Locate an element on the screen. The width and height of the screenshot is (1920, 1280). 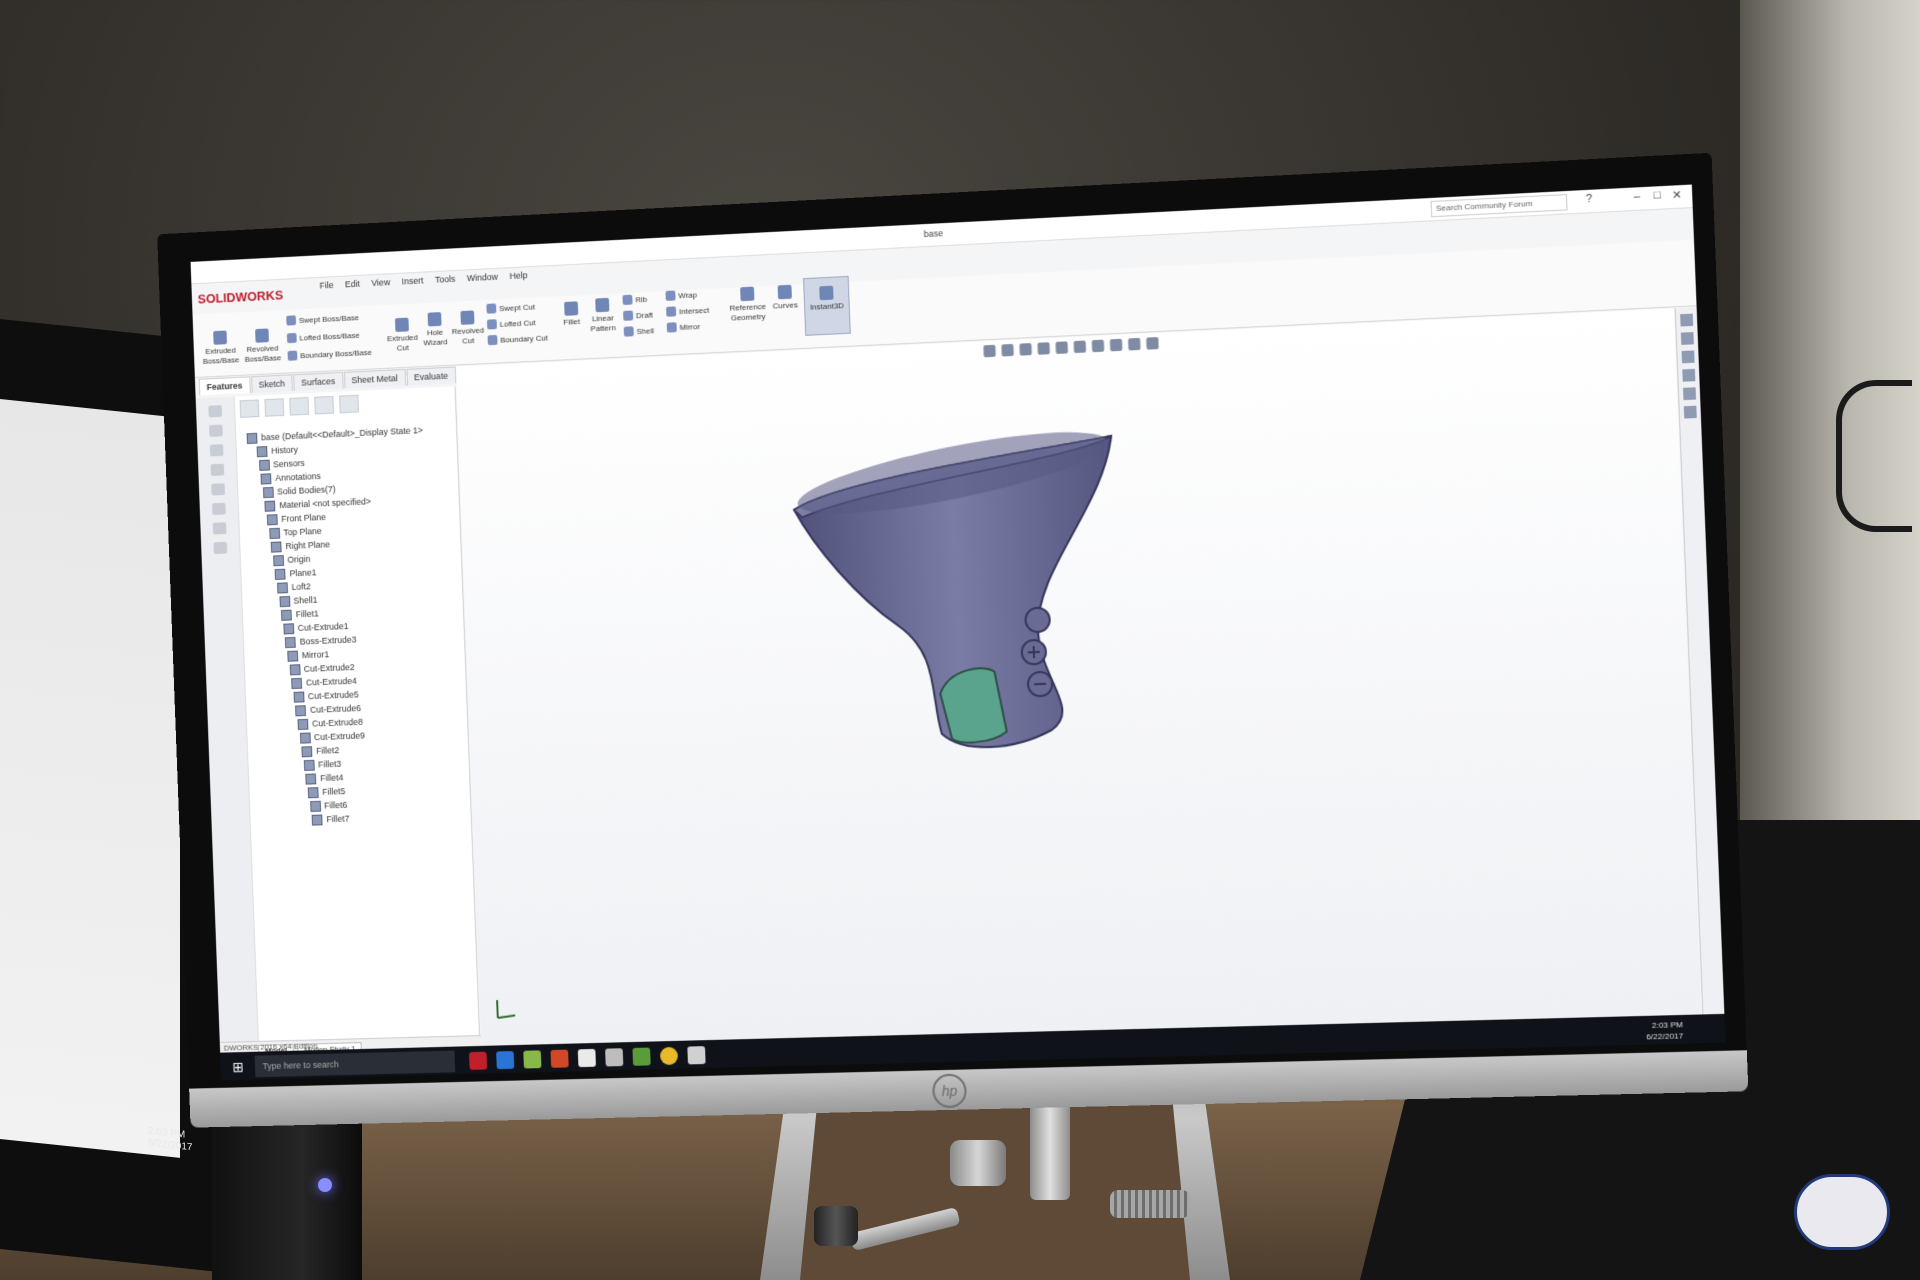
shell-button: Shell is located at coordinates (639, 331).